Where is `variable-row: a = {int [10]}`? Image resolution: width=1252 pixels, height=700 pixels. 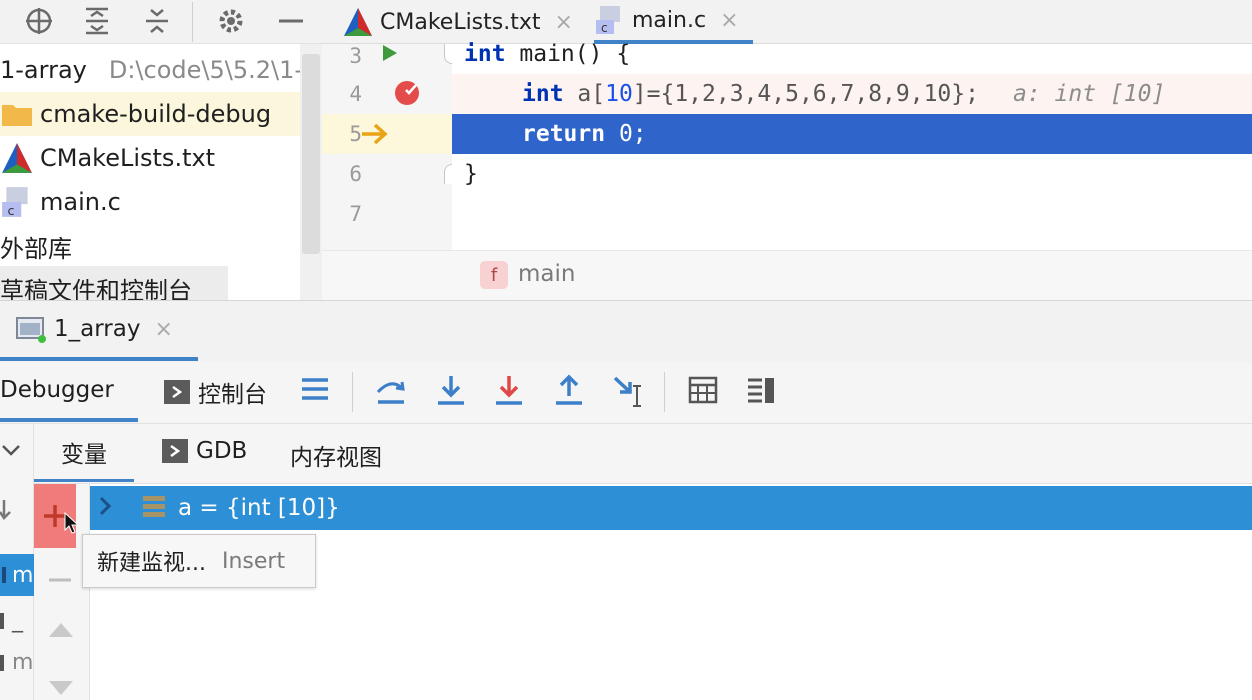 variable-row: a = {int [10]} is located at coordinates (671, 508).